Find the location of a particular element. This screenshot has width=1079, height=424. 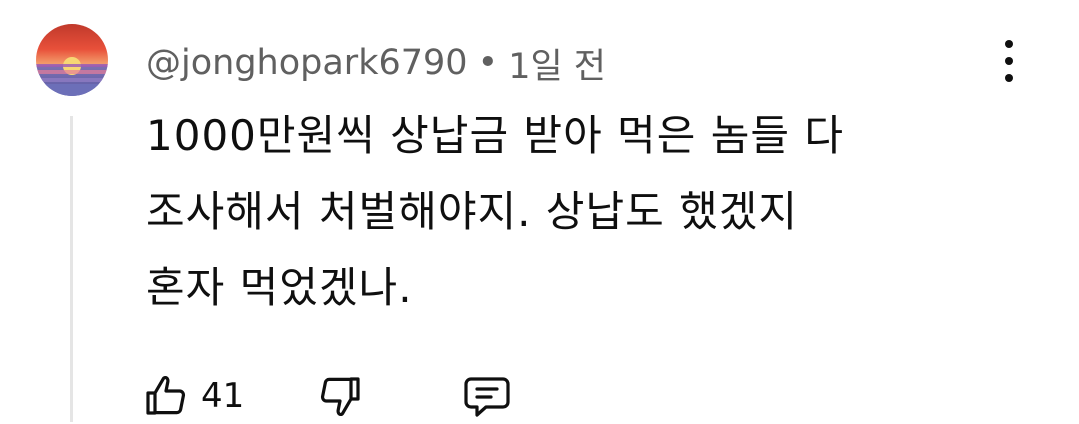

thread-line is located at coordinates (71, 269).